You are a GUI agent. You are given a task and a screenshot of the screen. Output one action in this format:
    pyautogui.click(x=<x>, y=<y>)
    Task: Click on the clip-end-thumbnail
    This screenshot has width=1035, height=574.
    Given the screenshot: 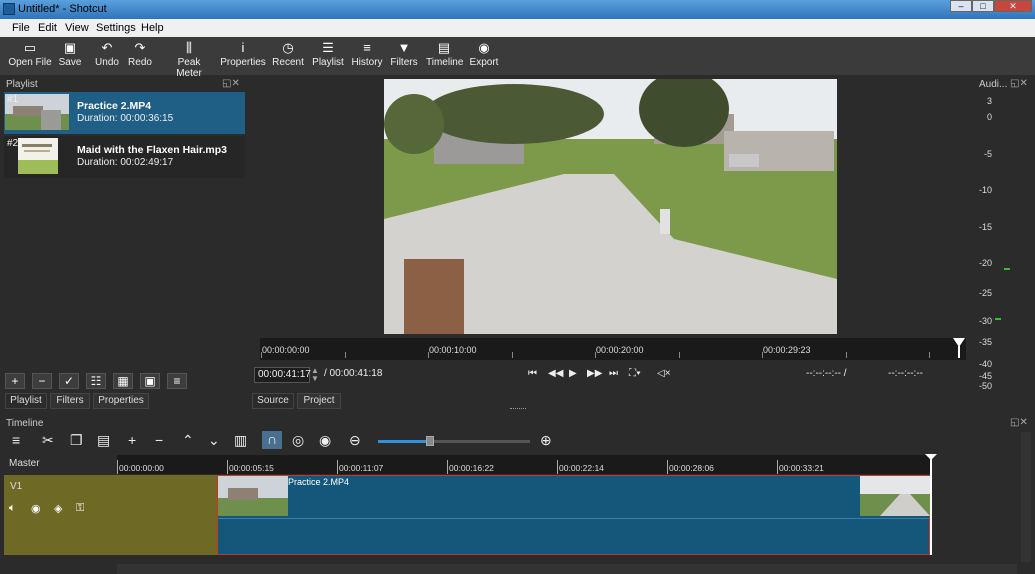 What is the action you would take?
    pyautogui.click(x=895, y=496)
    